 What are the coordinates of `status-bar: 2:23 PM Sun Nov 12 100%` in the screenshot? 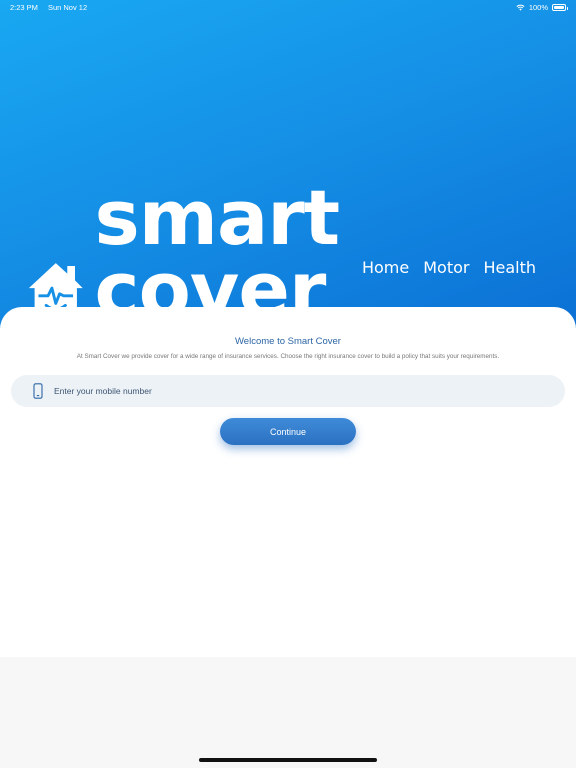 It's located at (288, 7).